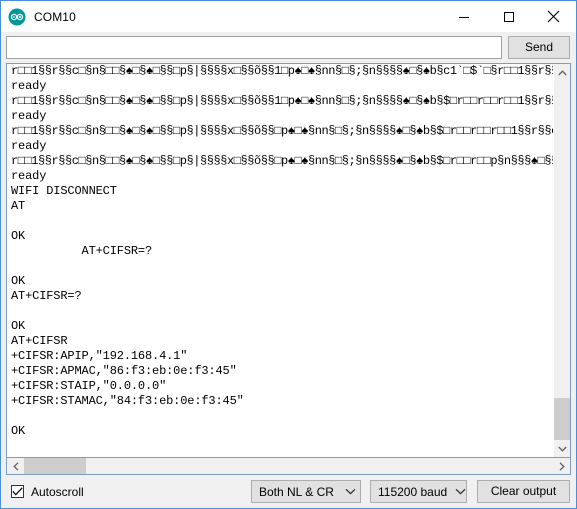 The image size is (577, 509). I want to click on send-input, so click(254, 47).